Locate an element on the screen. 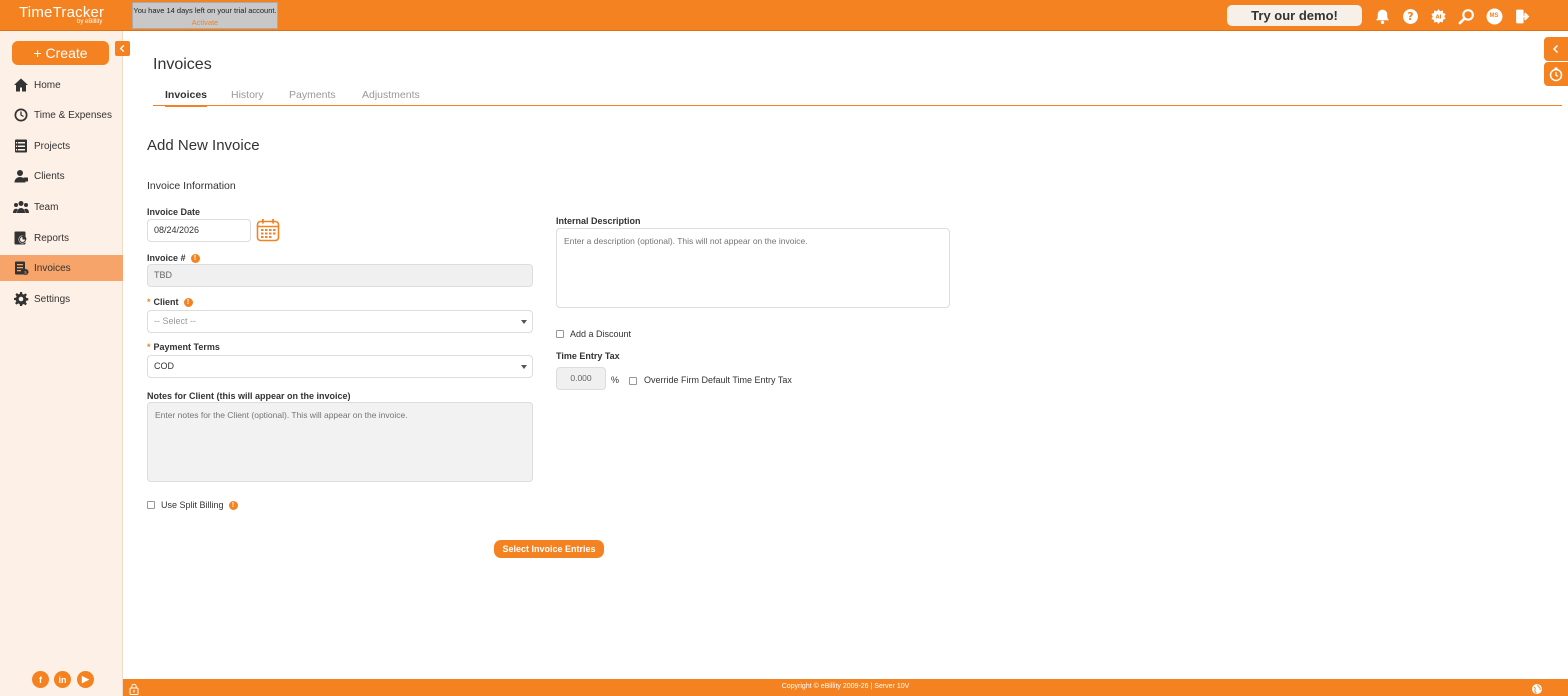 The height and width of the screenshot is (696, 1568). sidebar-item-reports: Reports is located at coordinates (61, 238).